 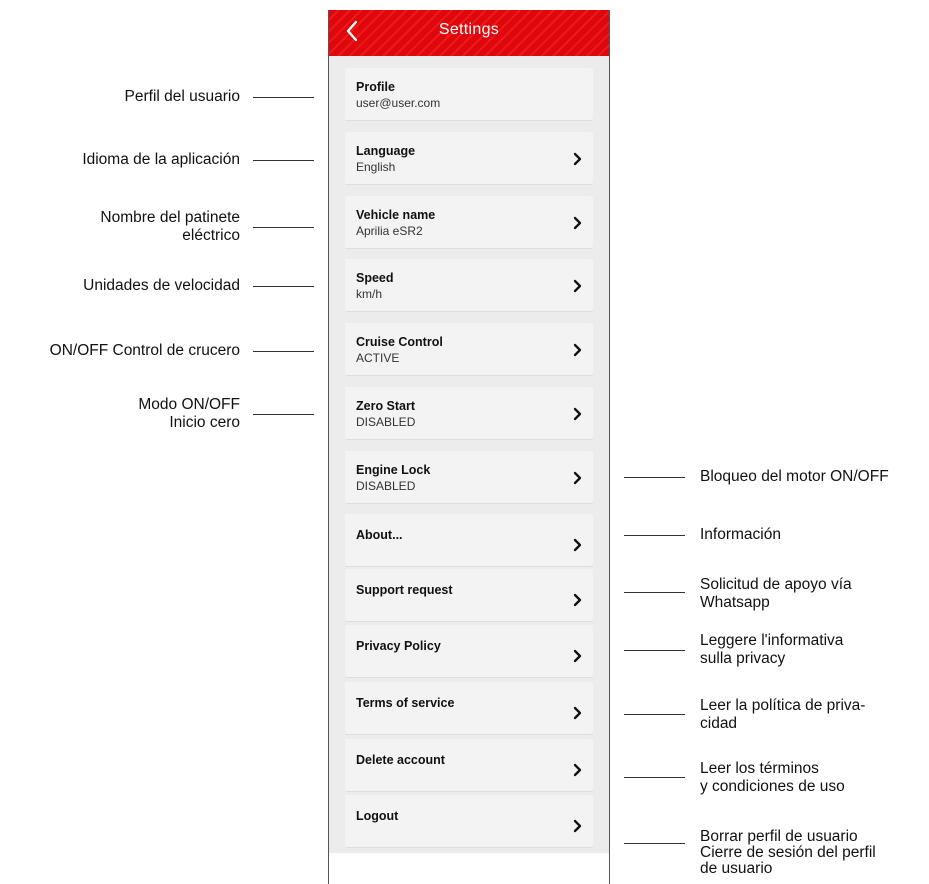 I want to click on annotation-text-line: Borrar perfil de usuario, so click(x=779, y=836).